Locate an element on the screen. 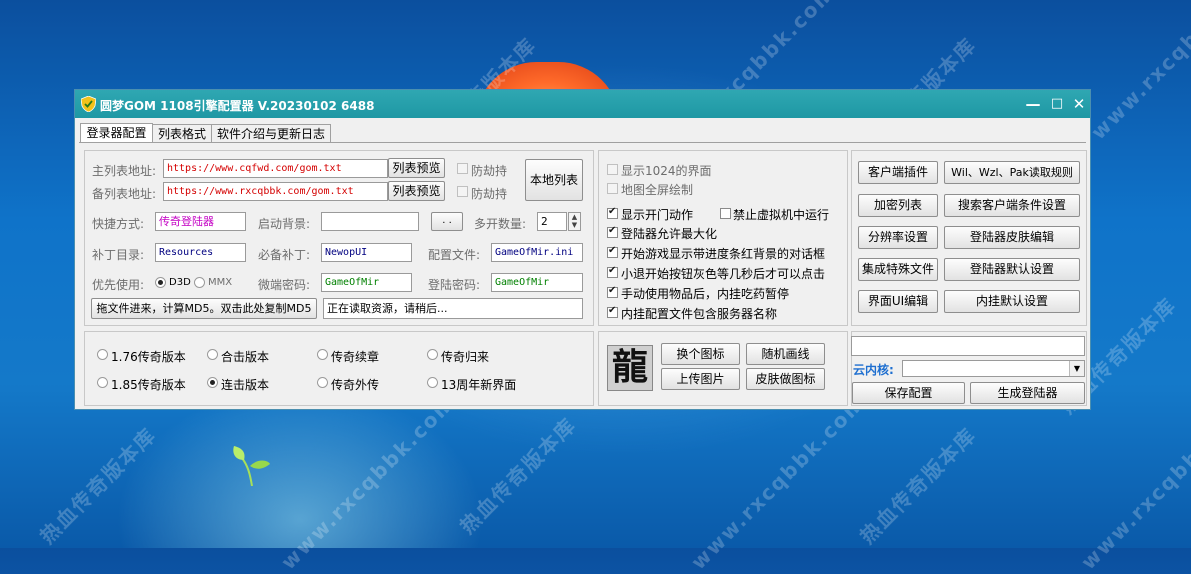  multi-open-spinner: ▲ ▼ is located at coordinates (574, 221).